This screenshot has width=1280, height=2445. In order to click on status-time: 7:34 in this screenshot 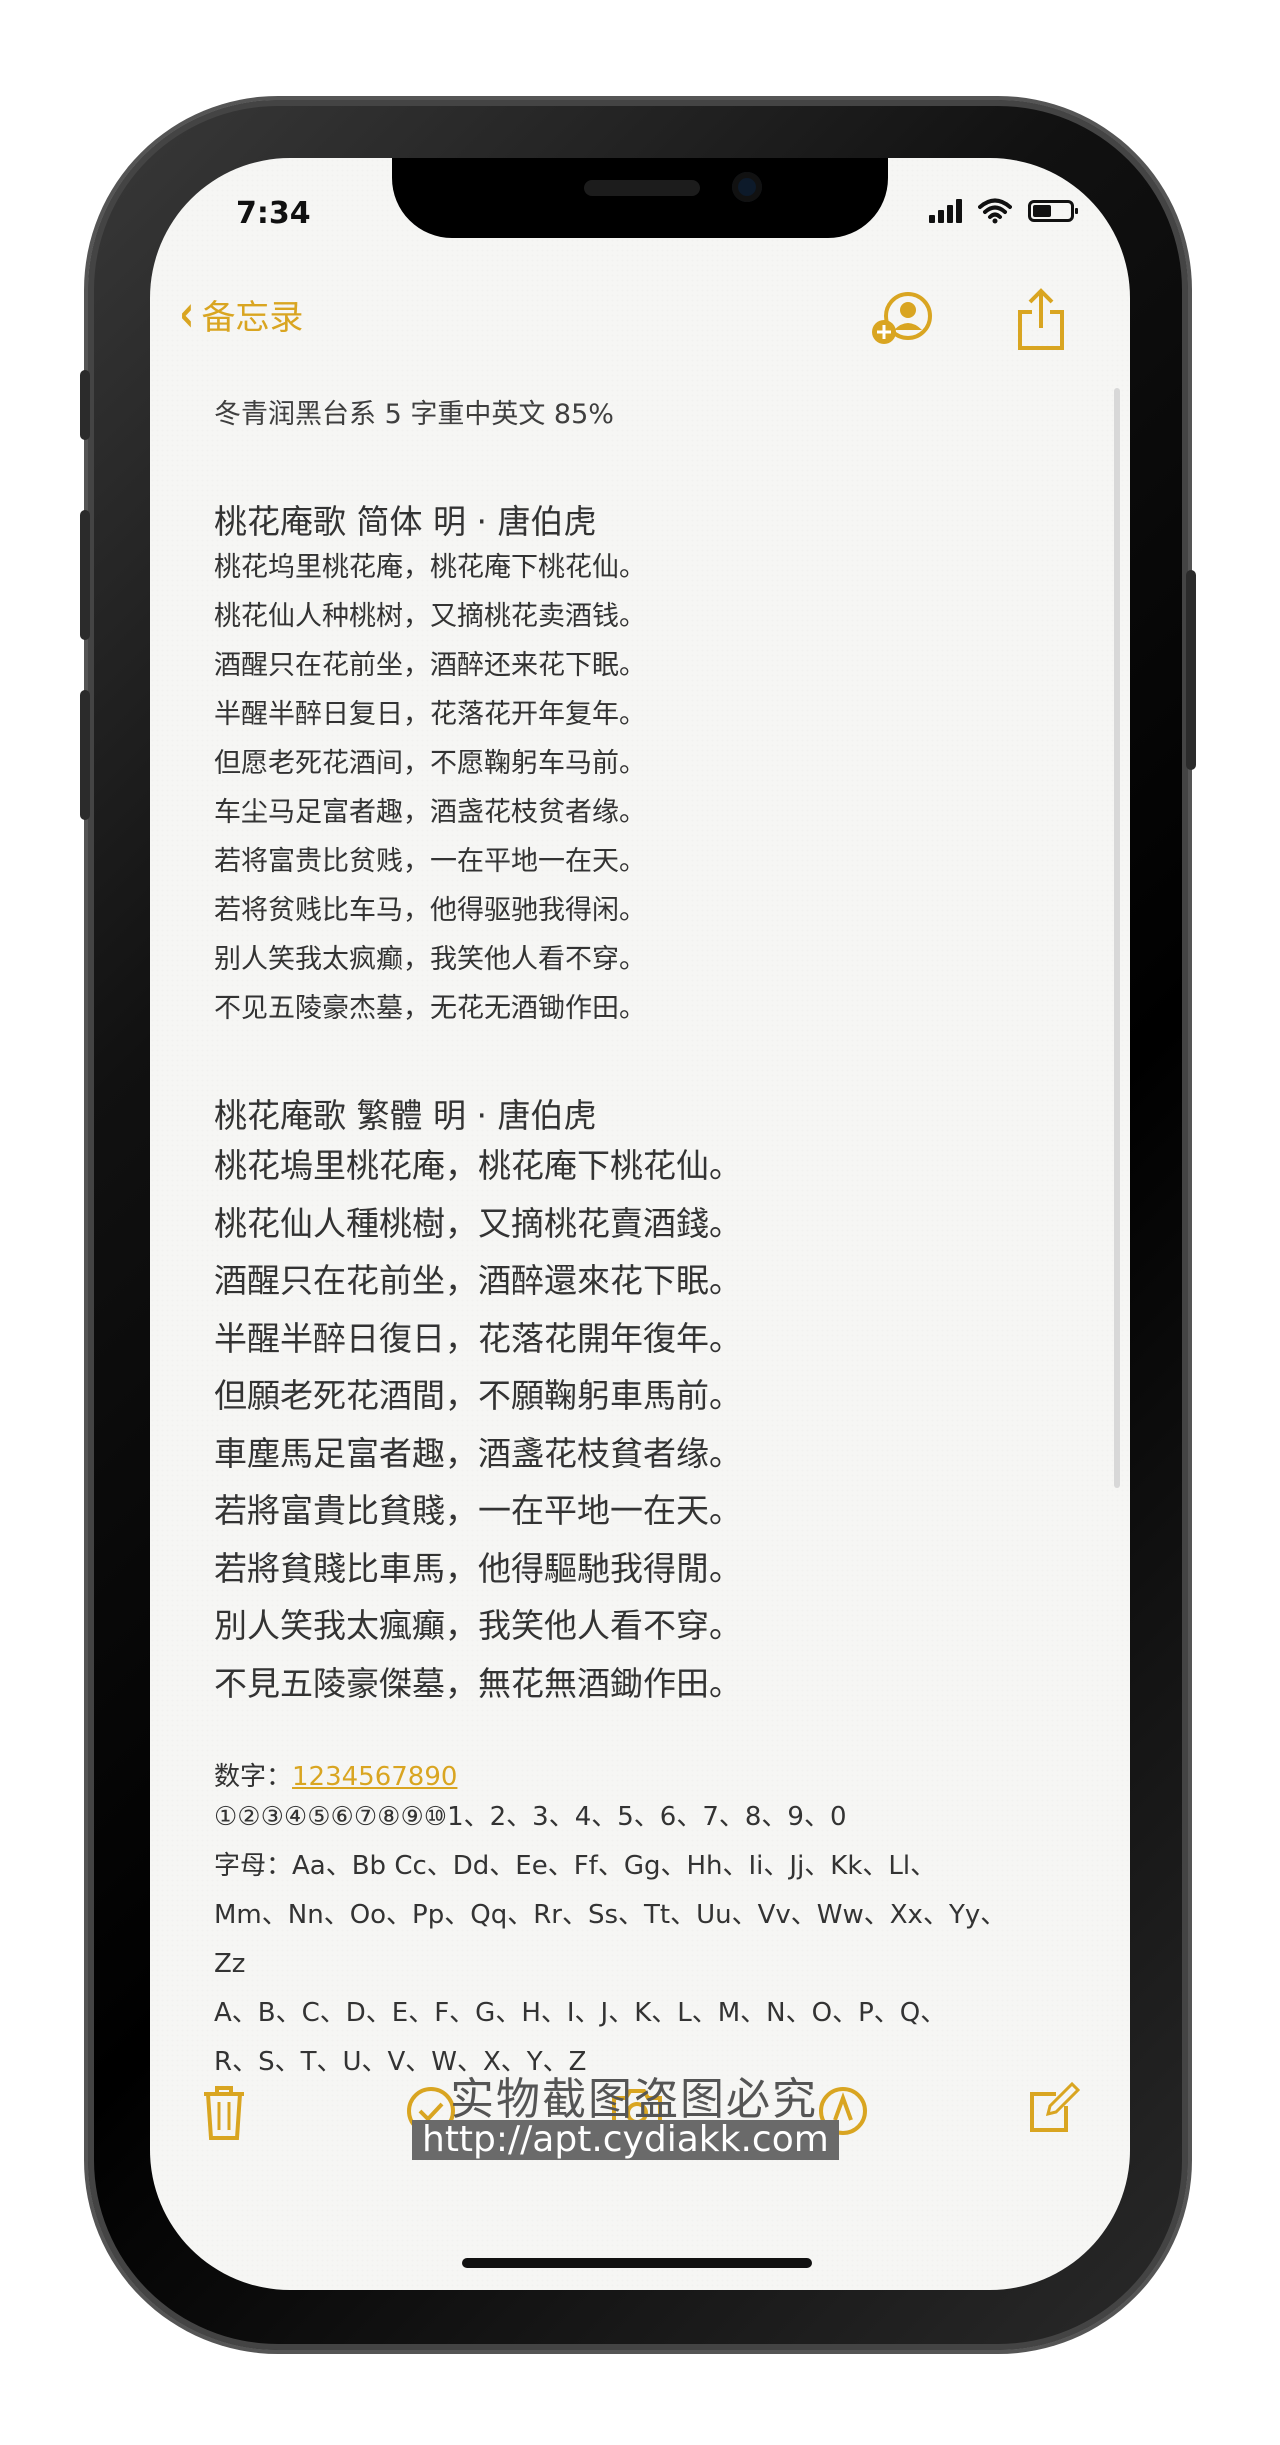, I will do `click(273, 213)`.